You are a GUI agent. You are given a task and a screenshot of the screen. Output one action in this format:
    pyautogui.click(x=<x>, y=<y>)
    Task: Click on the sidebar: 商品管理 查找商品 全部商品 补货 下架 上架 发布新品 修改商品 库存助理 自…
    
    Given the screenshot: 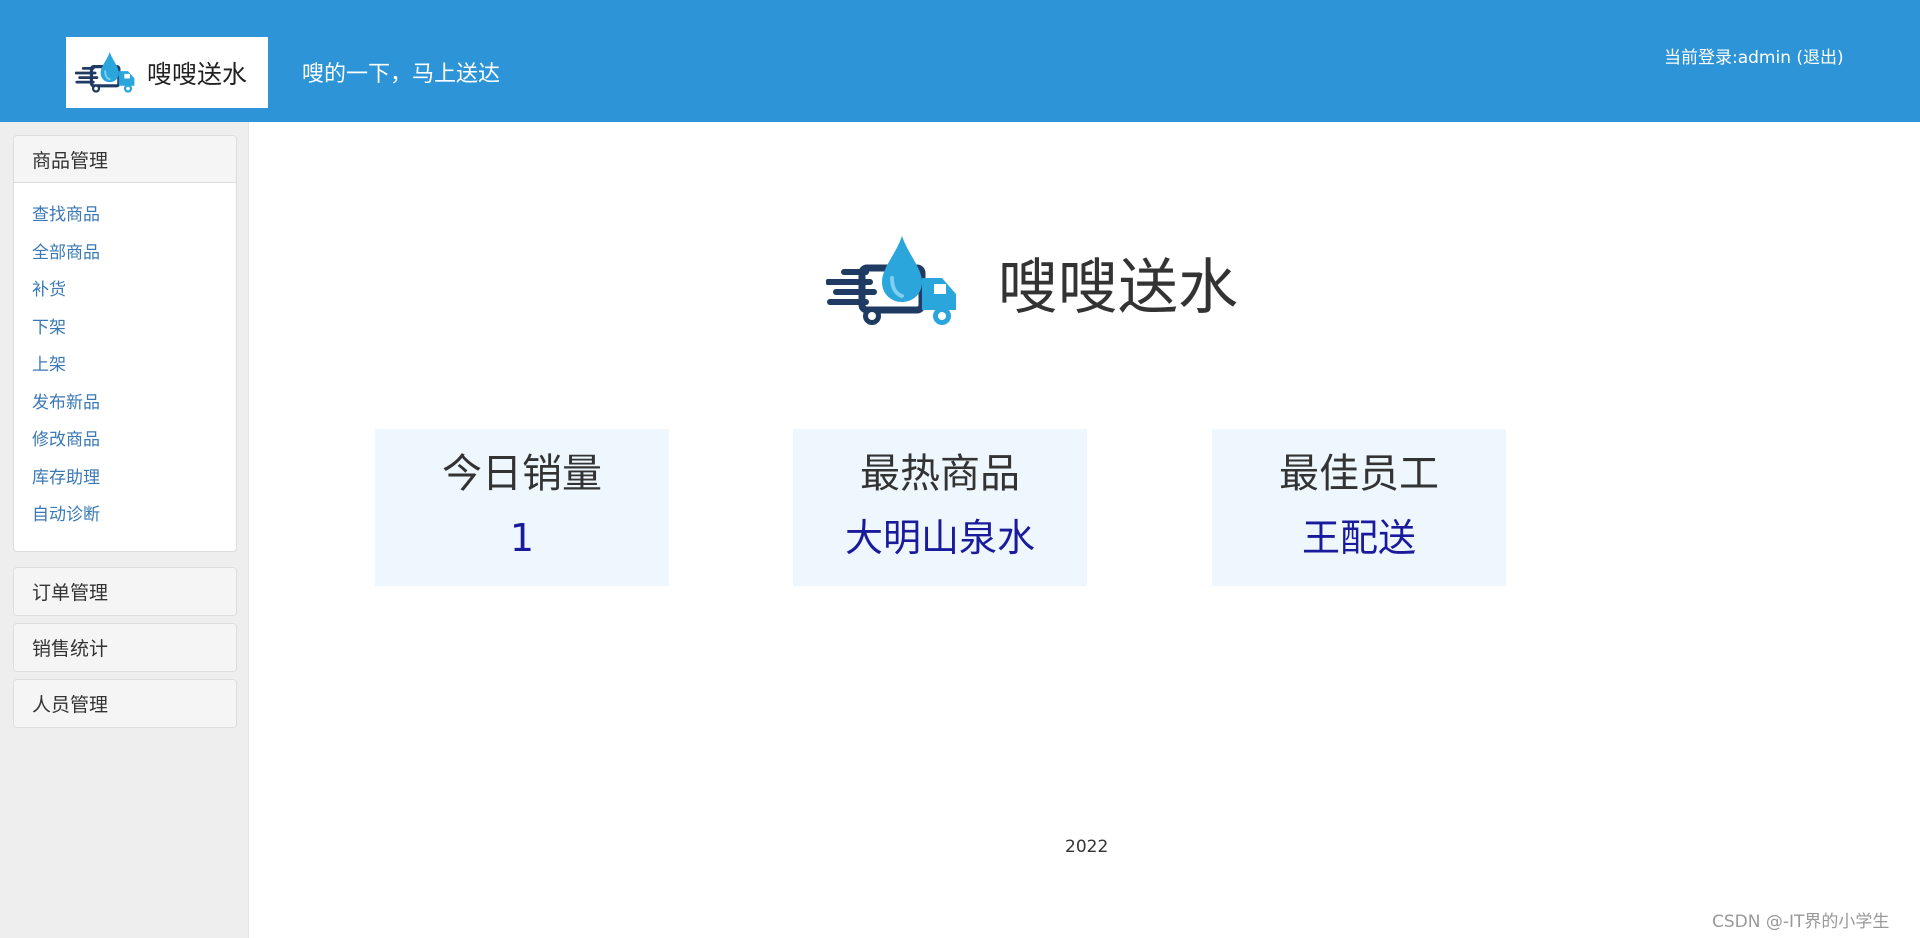 What is the action you would take?
    pyautogui.click(x=124, y=530)
    